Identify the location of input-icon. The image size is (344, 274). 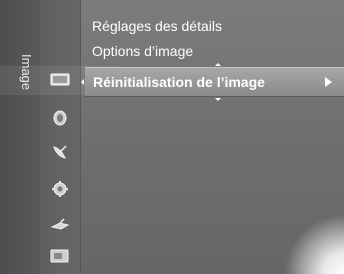
(60, 225).